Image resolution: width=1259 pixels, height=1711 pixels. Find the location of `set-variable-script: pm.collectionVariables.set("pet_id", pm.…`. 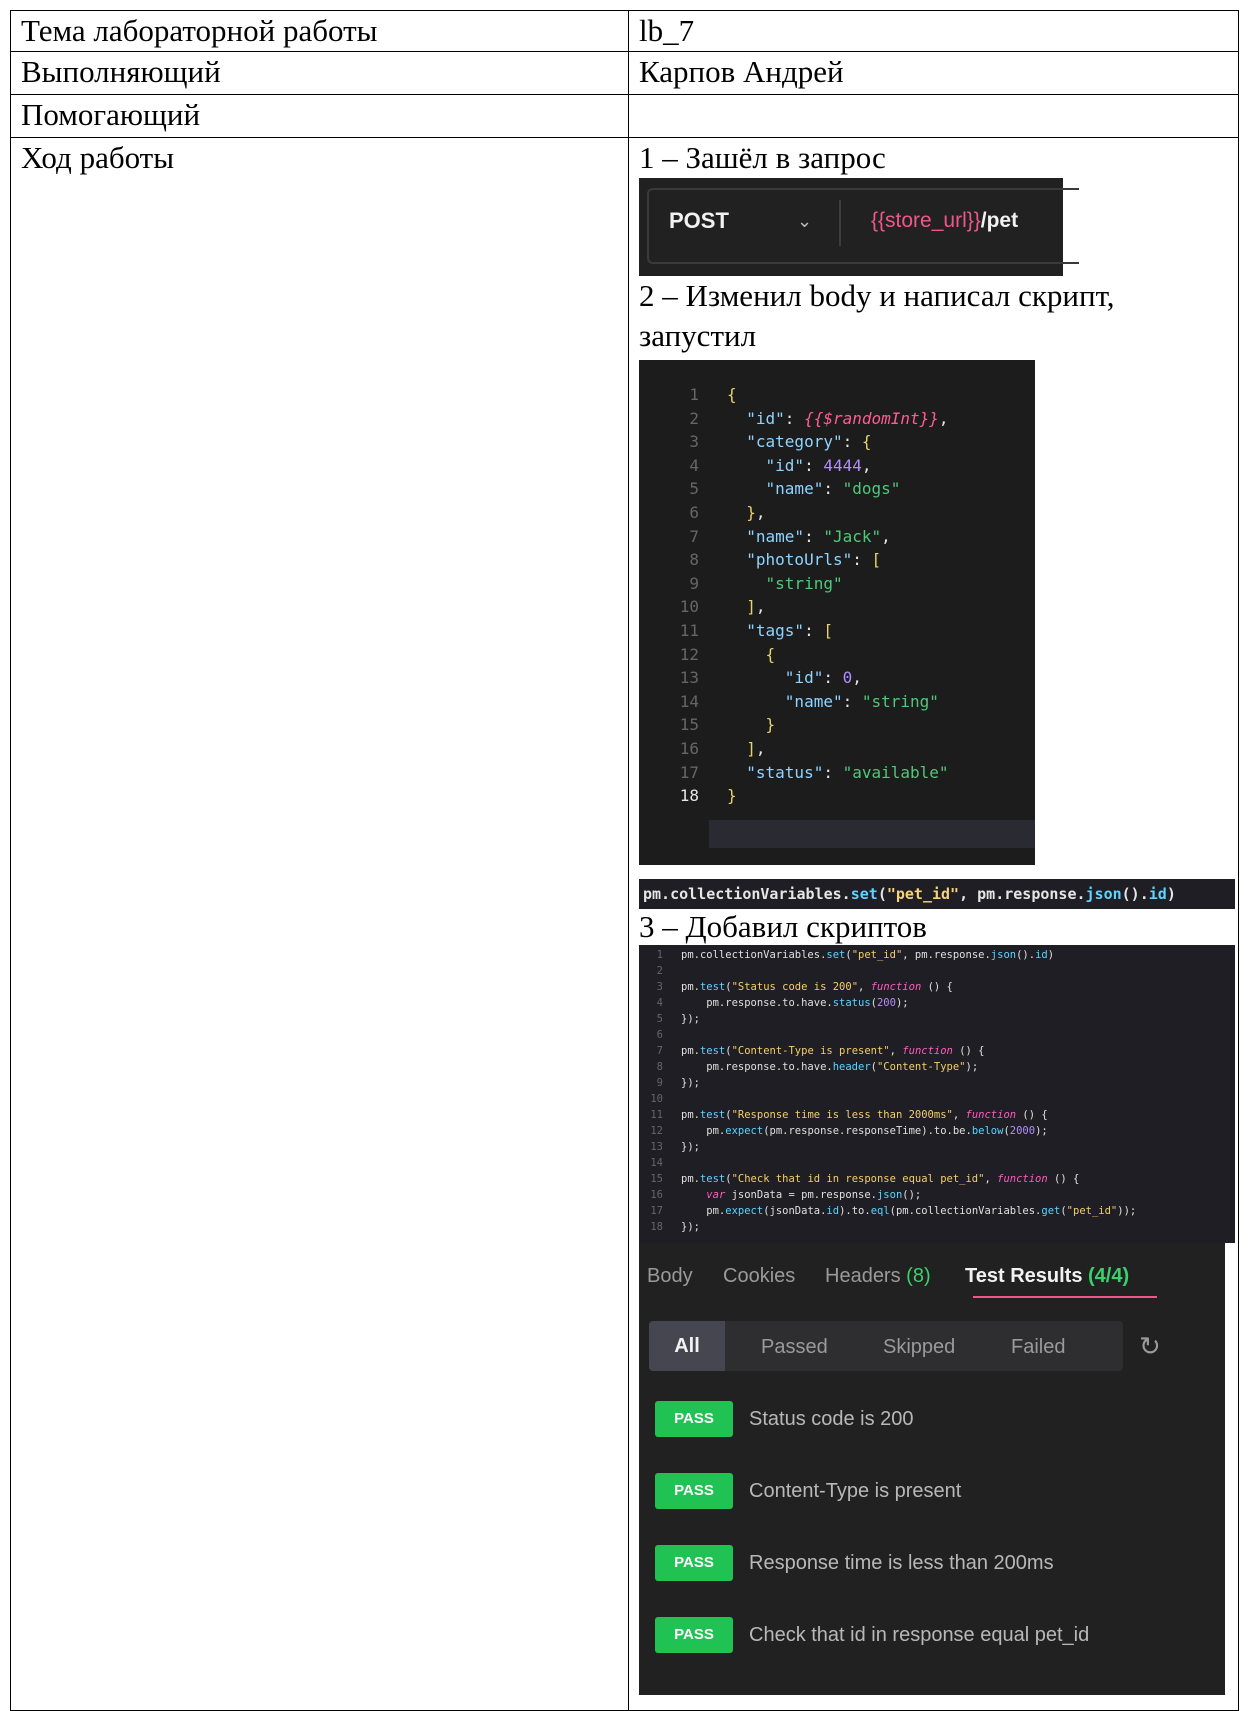

set-variable-script: pm.collectionVariables.set("pet_id", pm.… is located at coordinates (937, 894).